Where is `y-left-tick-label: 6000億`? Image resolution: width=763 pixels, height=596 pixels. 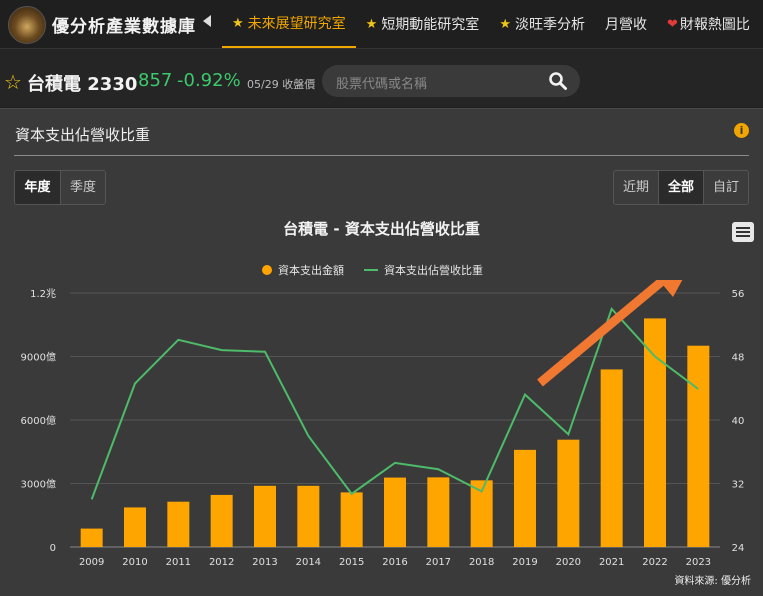
y-left-tick-label: 6000億 is located at coordinates (38, 420).